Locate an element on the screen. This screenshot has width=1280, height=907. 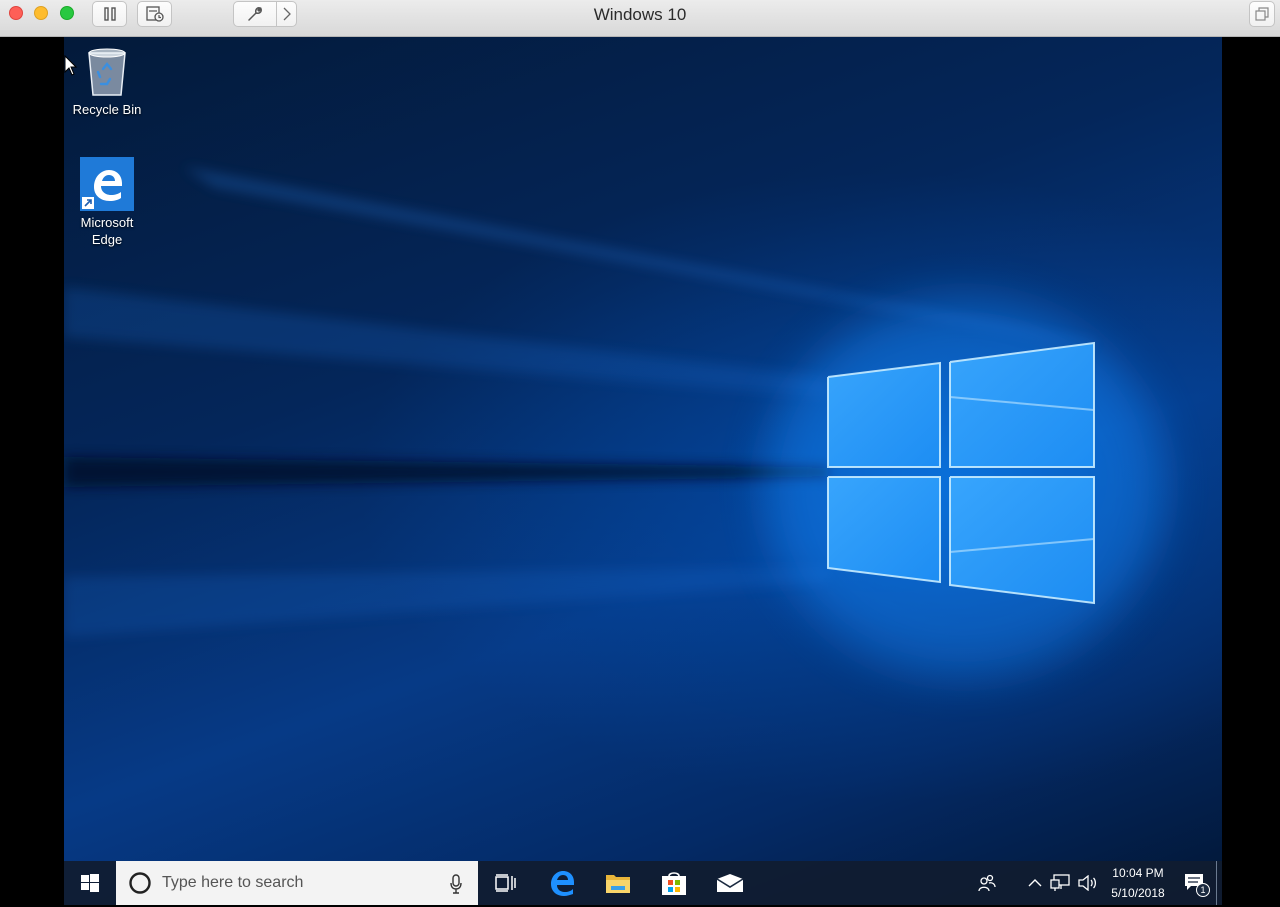
speaker-icon is located at coordinates (1087, 883).